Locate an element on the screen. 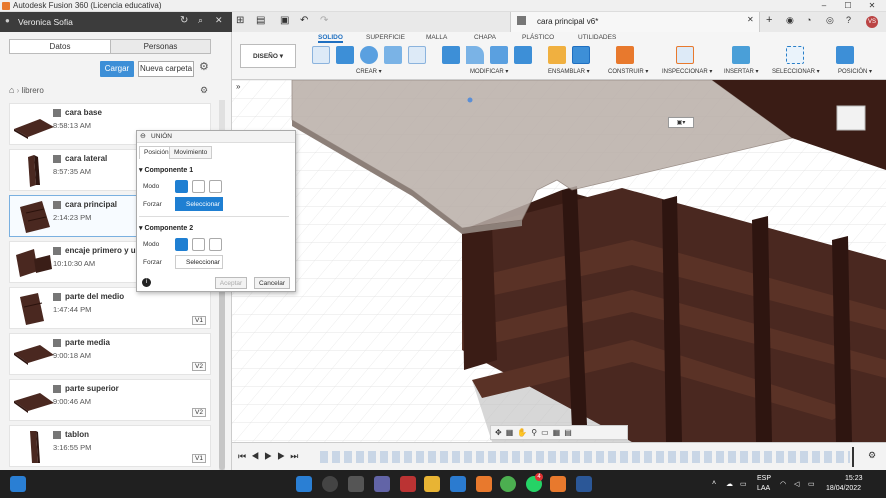 The image size is (886, 498). press-pull-icon is located at coordinates (451, 55).